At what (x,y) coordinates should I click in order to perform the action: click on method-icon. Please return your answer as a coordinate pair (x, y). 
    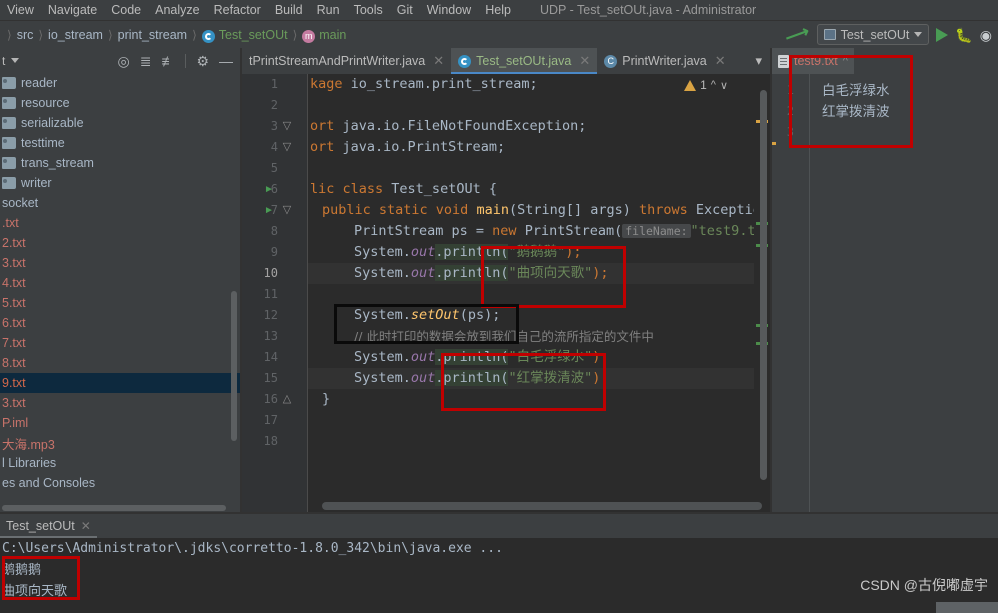
    Looking at the image, I should click on (309, 36).